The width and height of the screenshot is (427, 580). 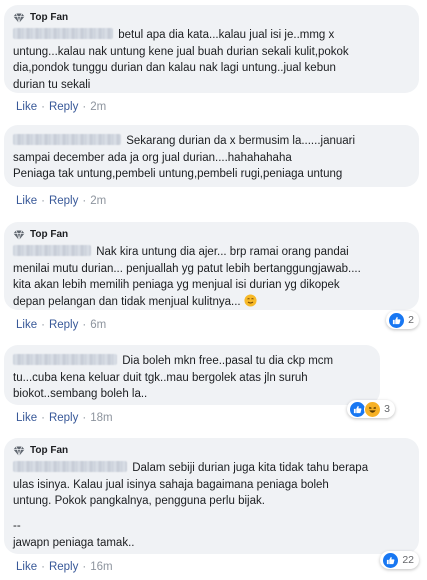 I want to click on comment-actions: Like · Reply · 16m, so click(x=64, y=567).